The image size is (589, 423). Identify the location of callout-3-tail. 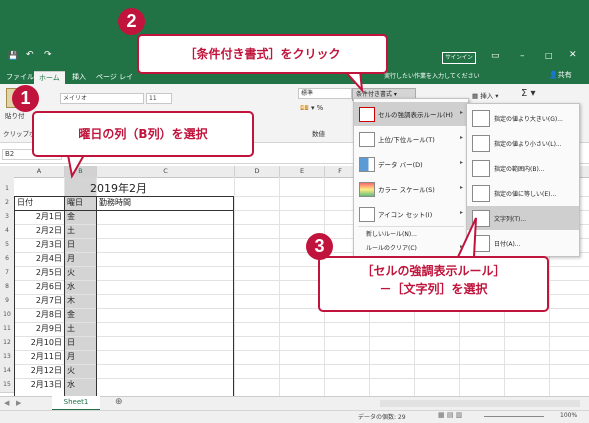
(466, 237).